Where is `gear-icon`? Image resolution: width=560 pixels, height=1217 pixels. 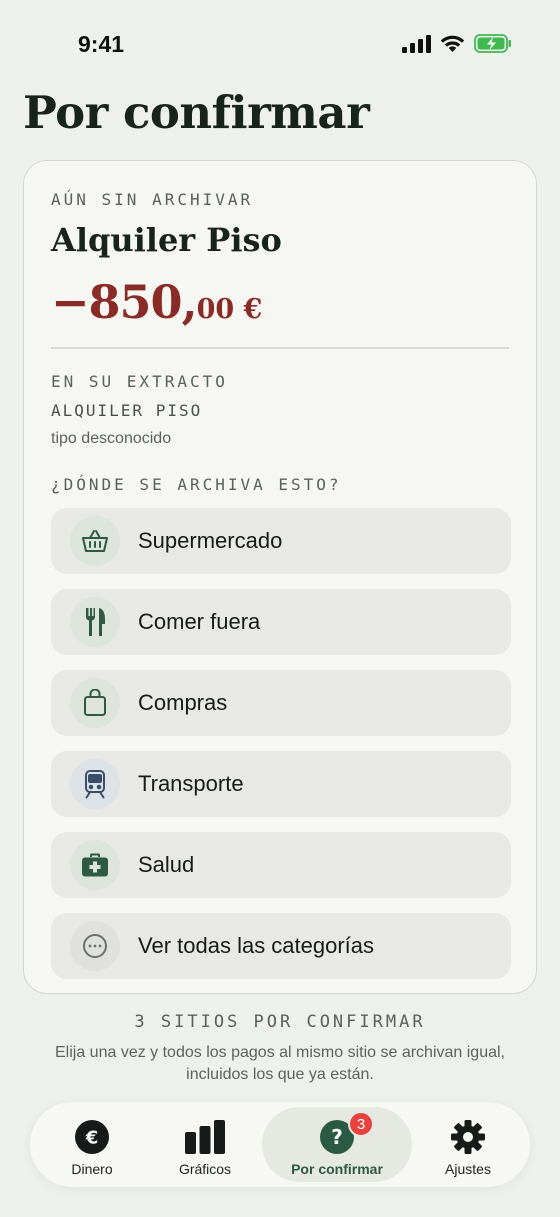
gear-icon is located at coordinates (468, 1137).